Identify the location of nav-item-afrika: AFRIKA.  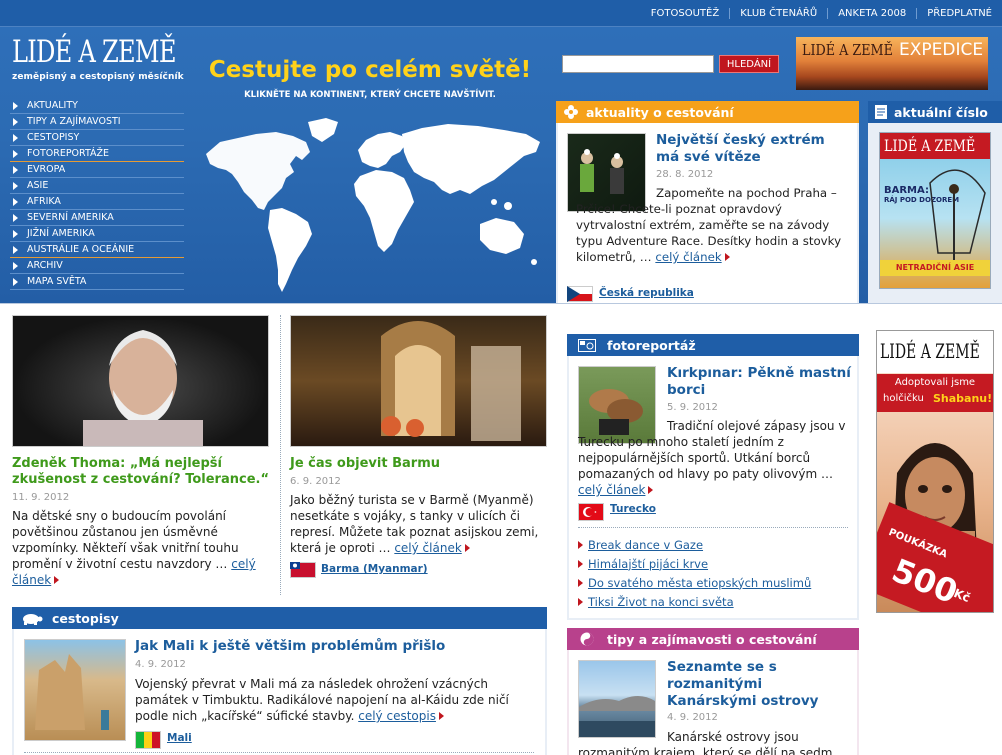
(97, 202).